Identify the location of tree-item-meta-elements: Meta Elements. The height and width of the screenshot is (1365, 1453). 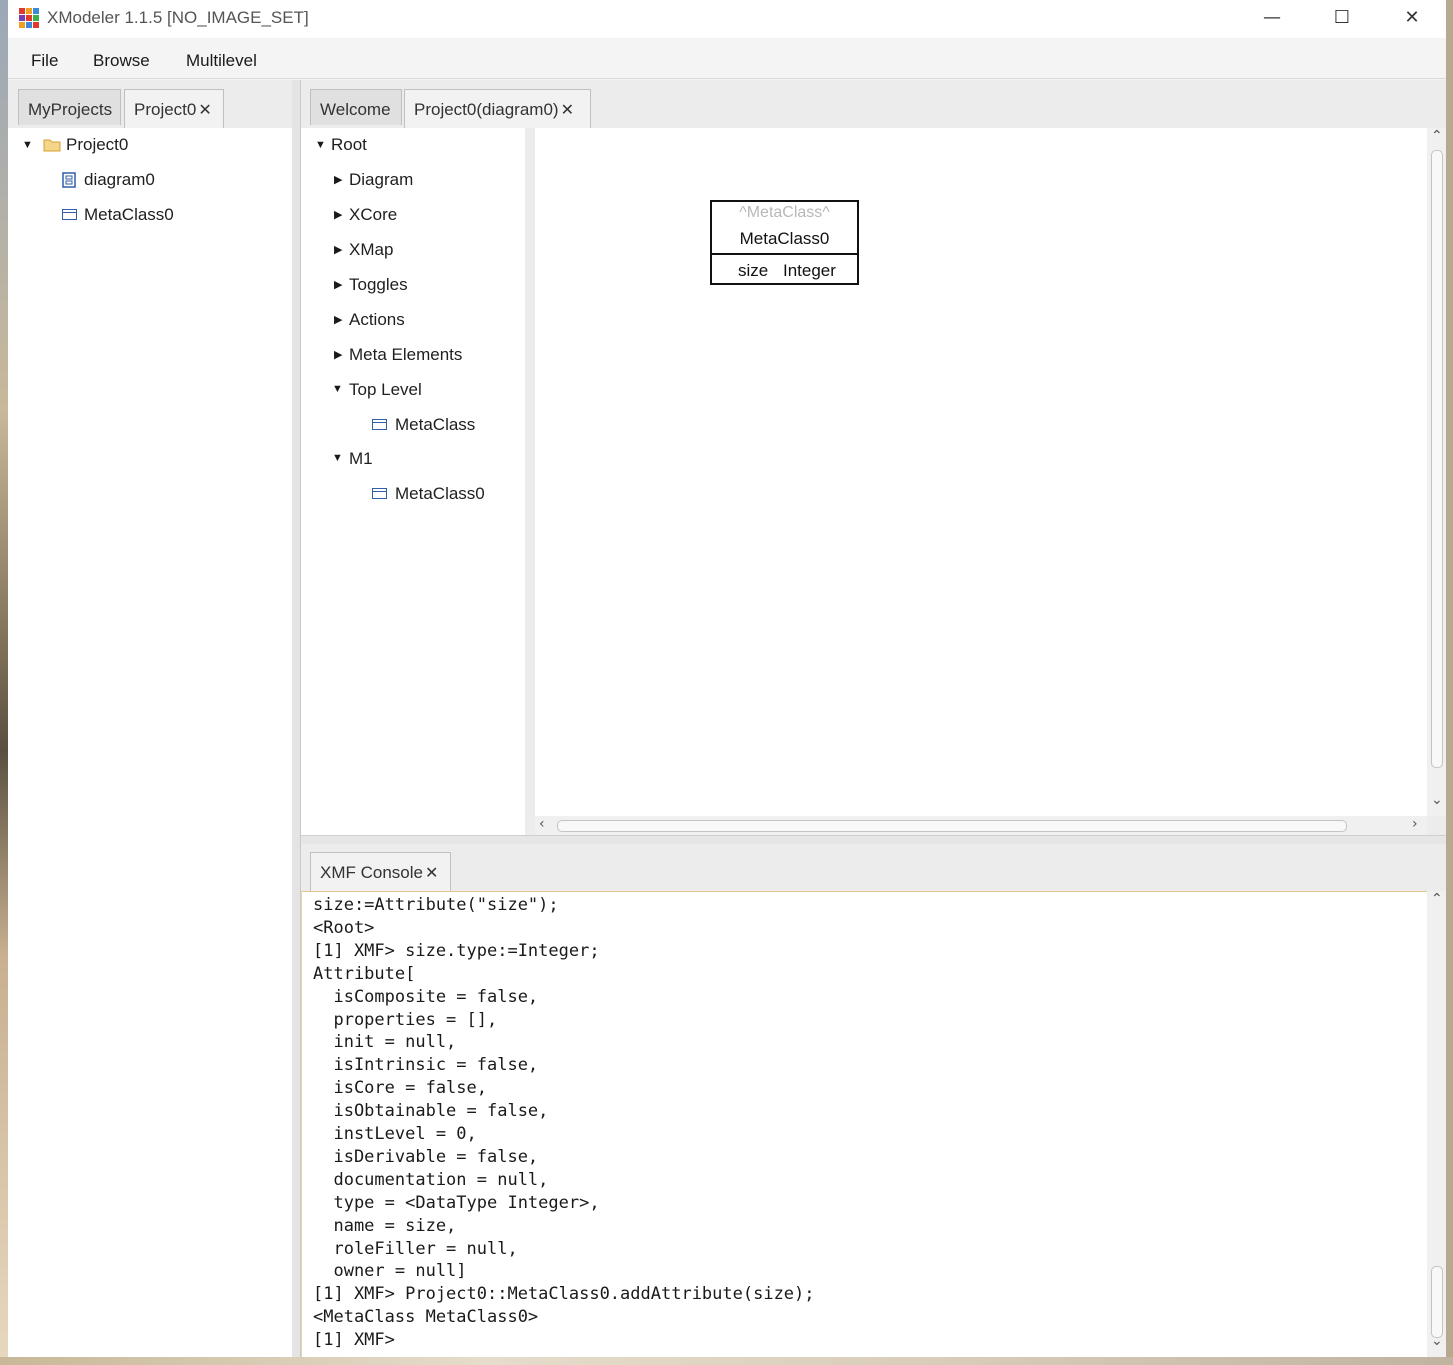
(405, 355).